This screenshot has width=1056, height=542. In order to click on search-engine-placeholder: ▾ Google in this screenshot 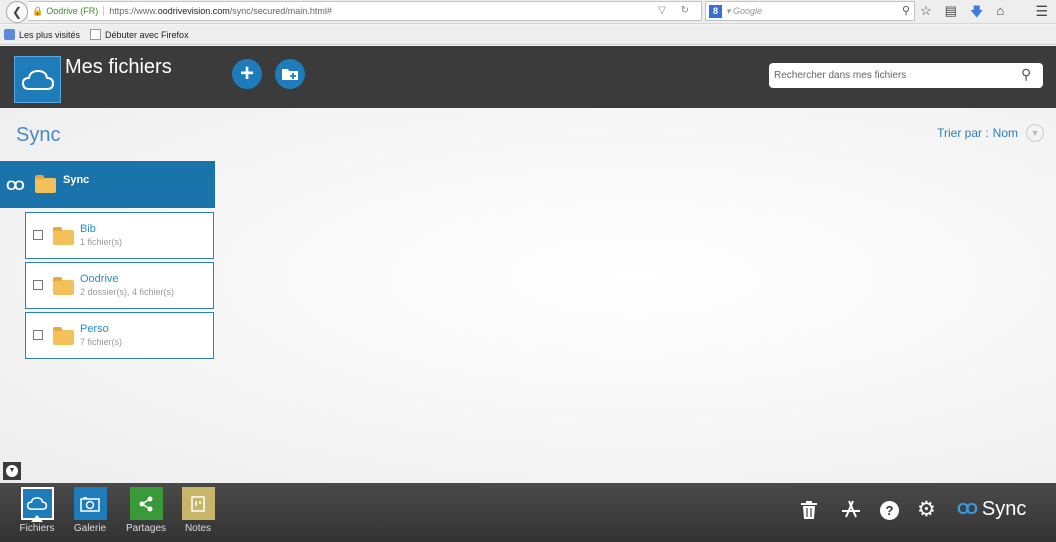, I will do `click(744, 10)`.